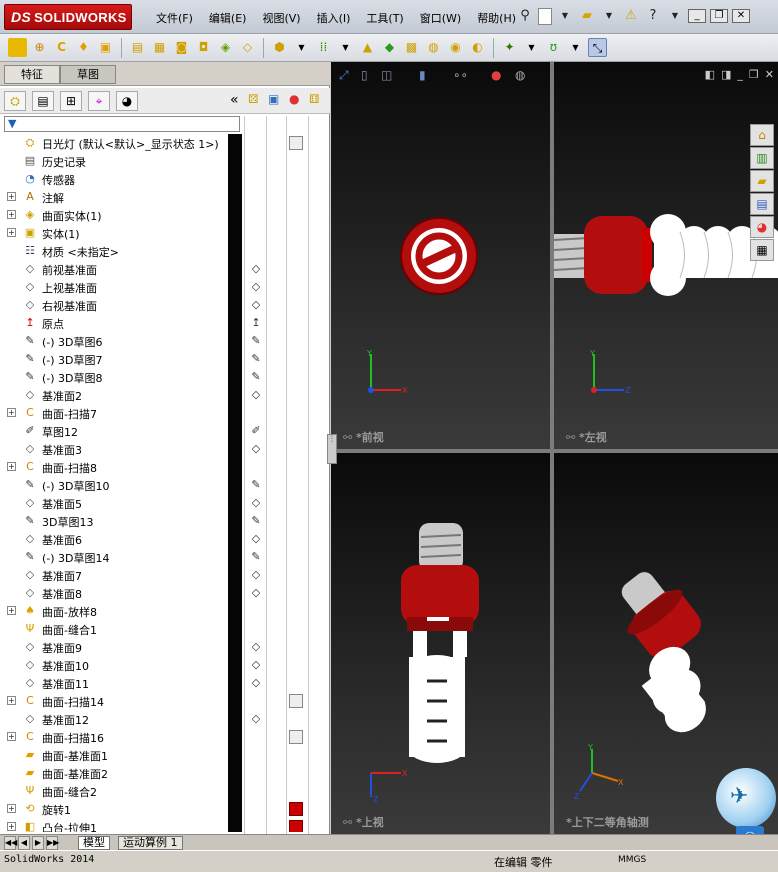 The width and height of the screenshot is (778, 872). I want to click on configuration-manager-icon: ⊞, so click(71, 101).